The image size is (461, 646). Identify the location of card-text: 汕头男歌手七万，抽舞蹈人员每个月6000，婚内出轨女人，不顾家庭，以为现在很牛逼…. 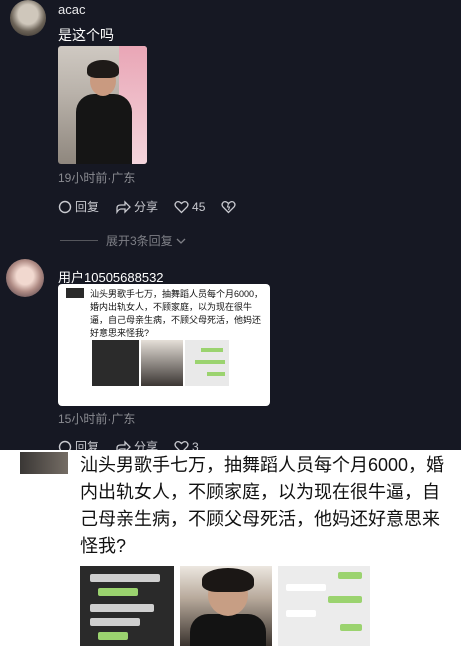
(177, 313).